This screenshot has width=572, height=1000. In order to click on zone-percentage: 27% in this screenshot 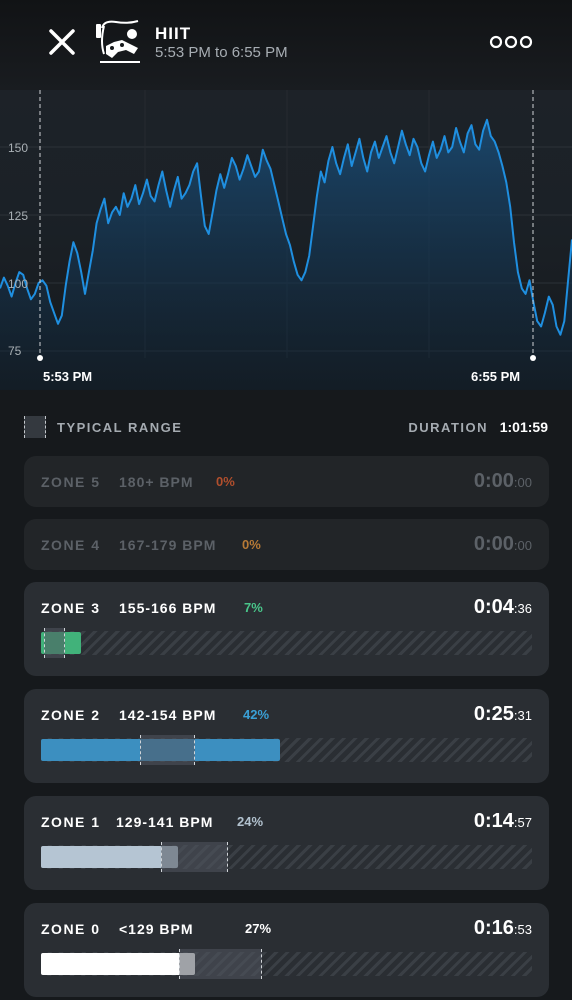, I will do `click(258, 928)`.